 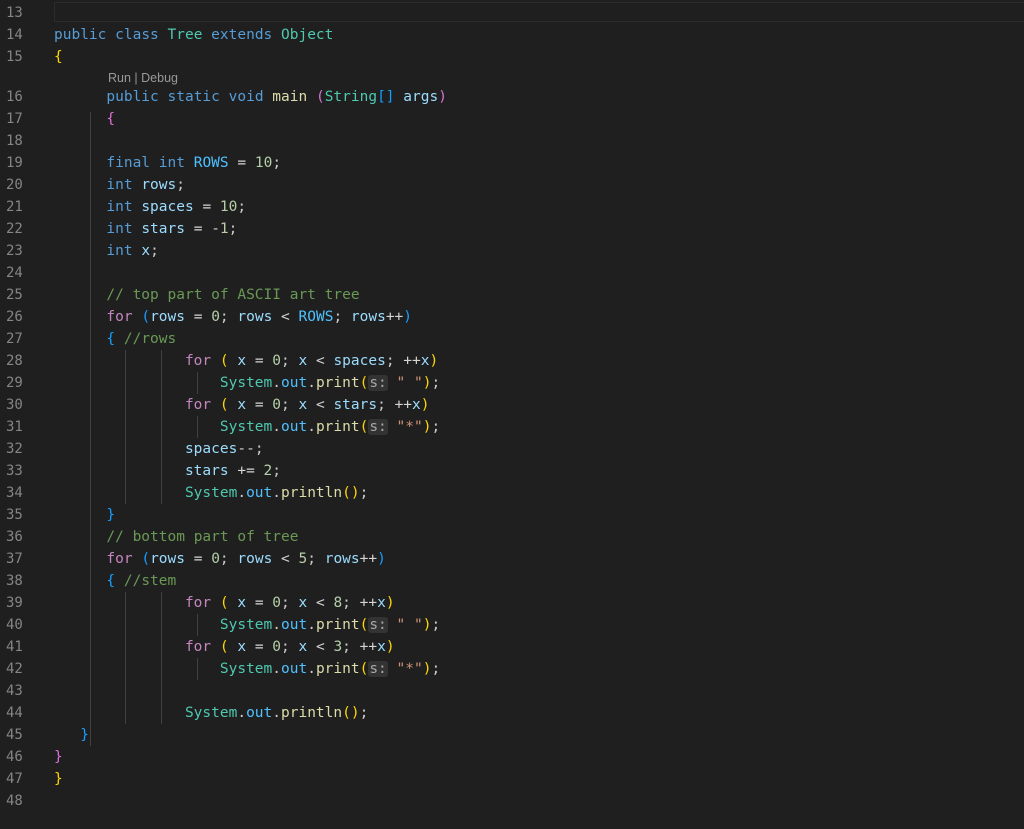 What do you see at coordinates (246, 361) in the screenshot?
I see `code-line-28: for ( x = 0; x < spaces; ++x)` at bounding box center [246, 361].